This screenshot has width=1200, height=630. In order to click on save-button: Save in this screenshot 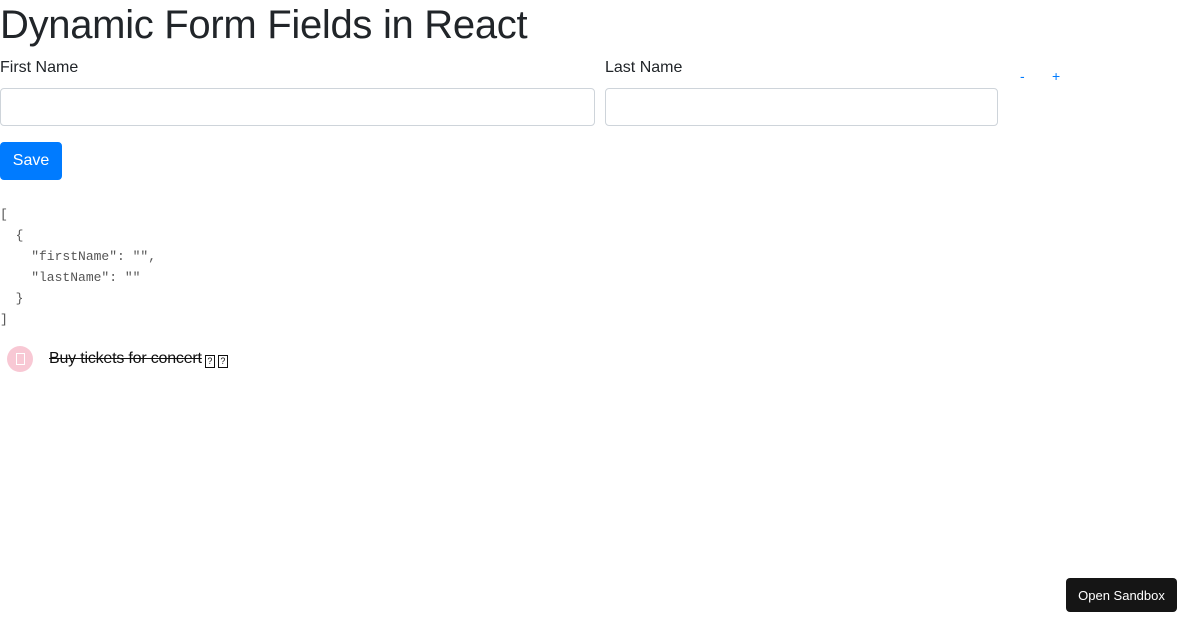, I will do `click(31, 161)`.